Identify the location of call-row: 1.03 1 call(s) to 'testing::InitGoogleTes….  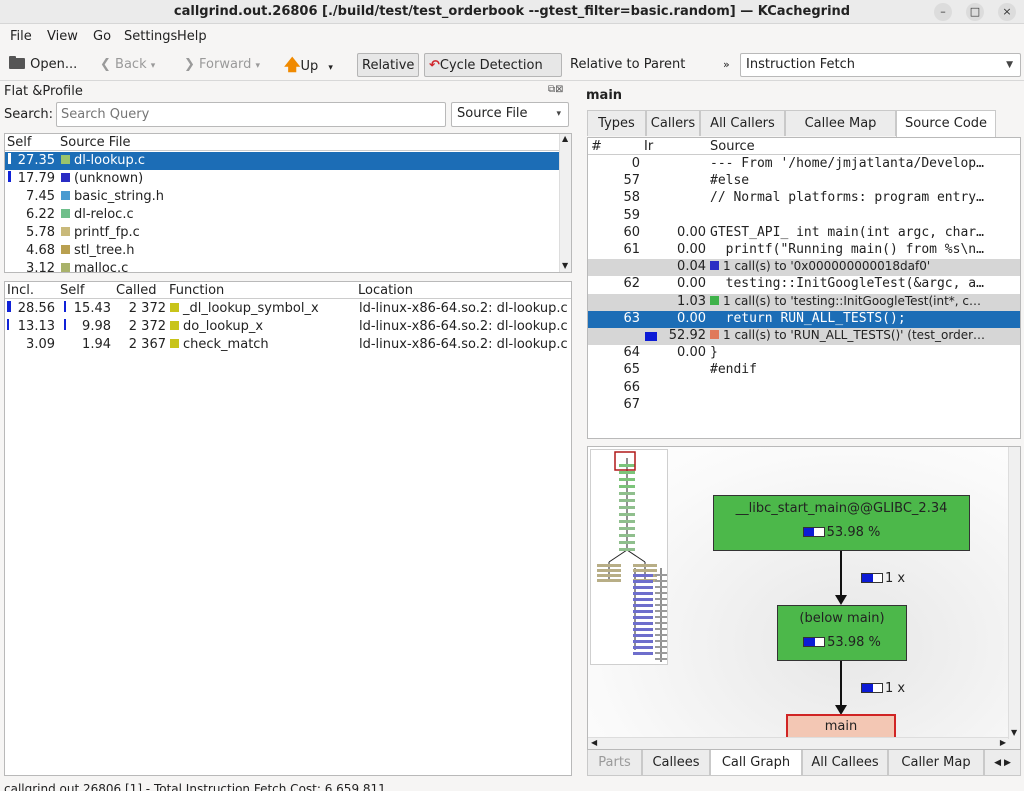
(804, 302).